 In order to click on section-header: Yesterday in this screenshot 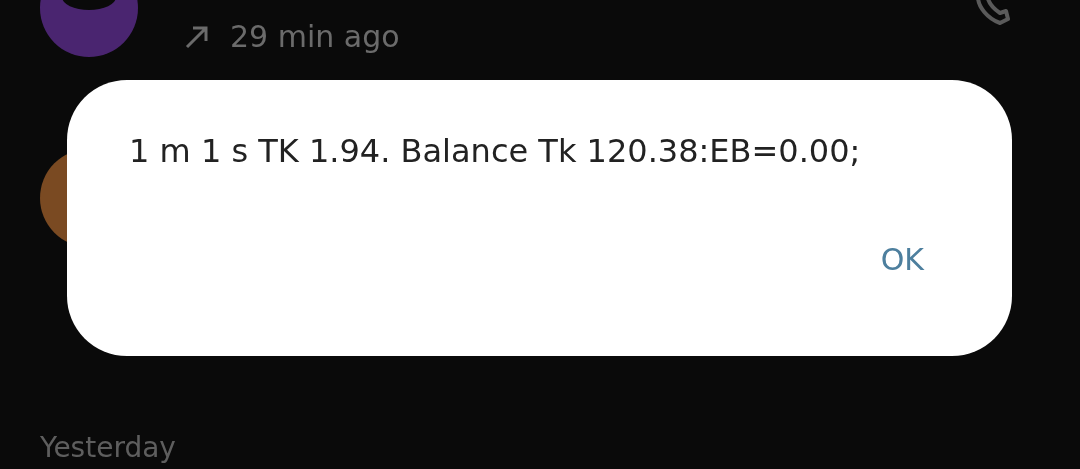, I will do `click(108, 447)`.